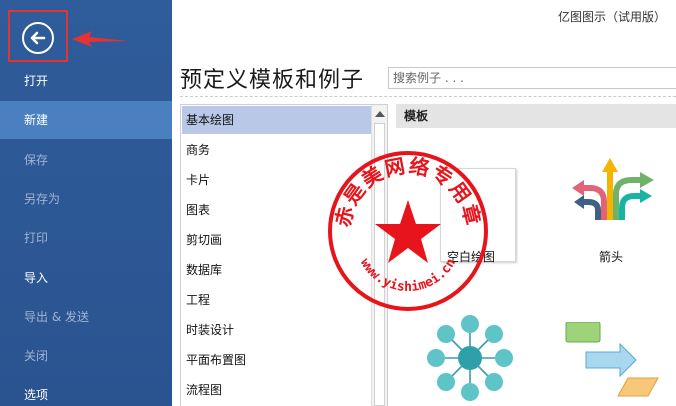 Image resolution: width=676 pixels, height=406 pixels. What do you see at coordinates (86, 391) in the screenshot?
I see `sidebar-item: 选项` at bounding box center [86, 391].